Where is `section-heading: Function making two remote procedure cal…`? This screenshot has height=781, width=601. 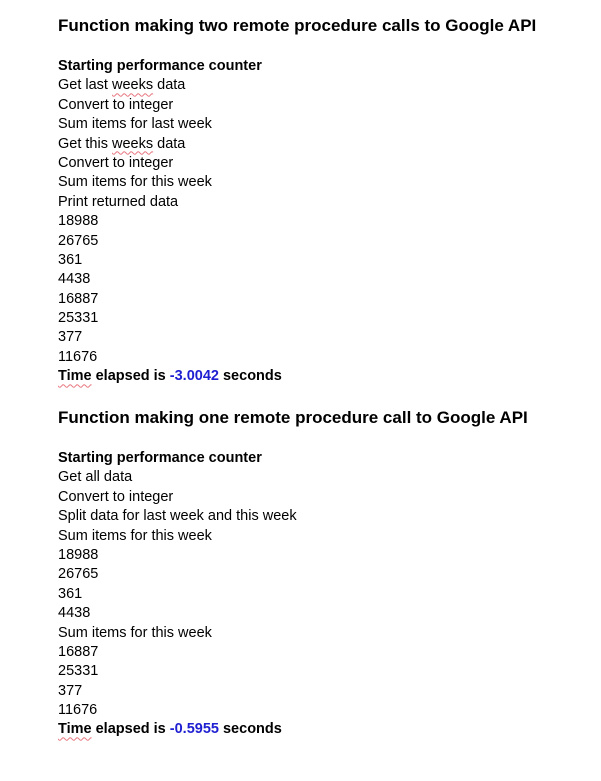 section-heading: Function making two remote procedure cal… is located at coordinates (297, 25).